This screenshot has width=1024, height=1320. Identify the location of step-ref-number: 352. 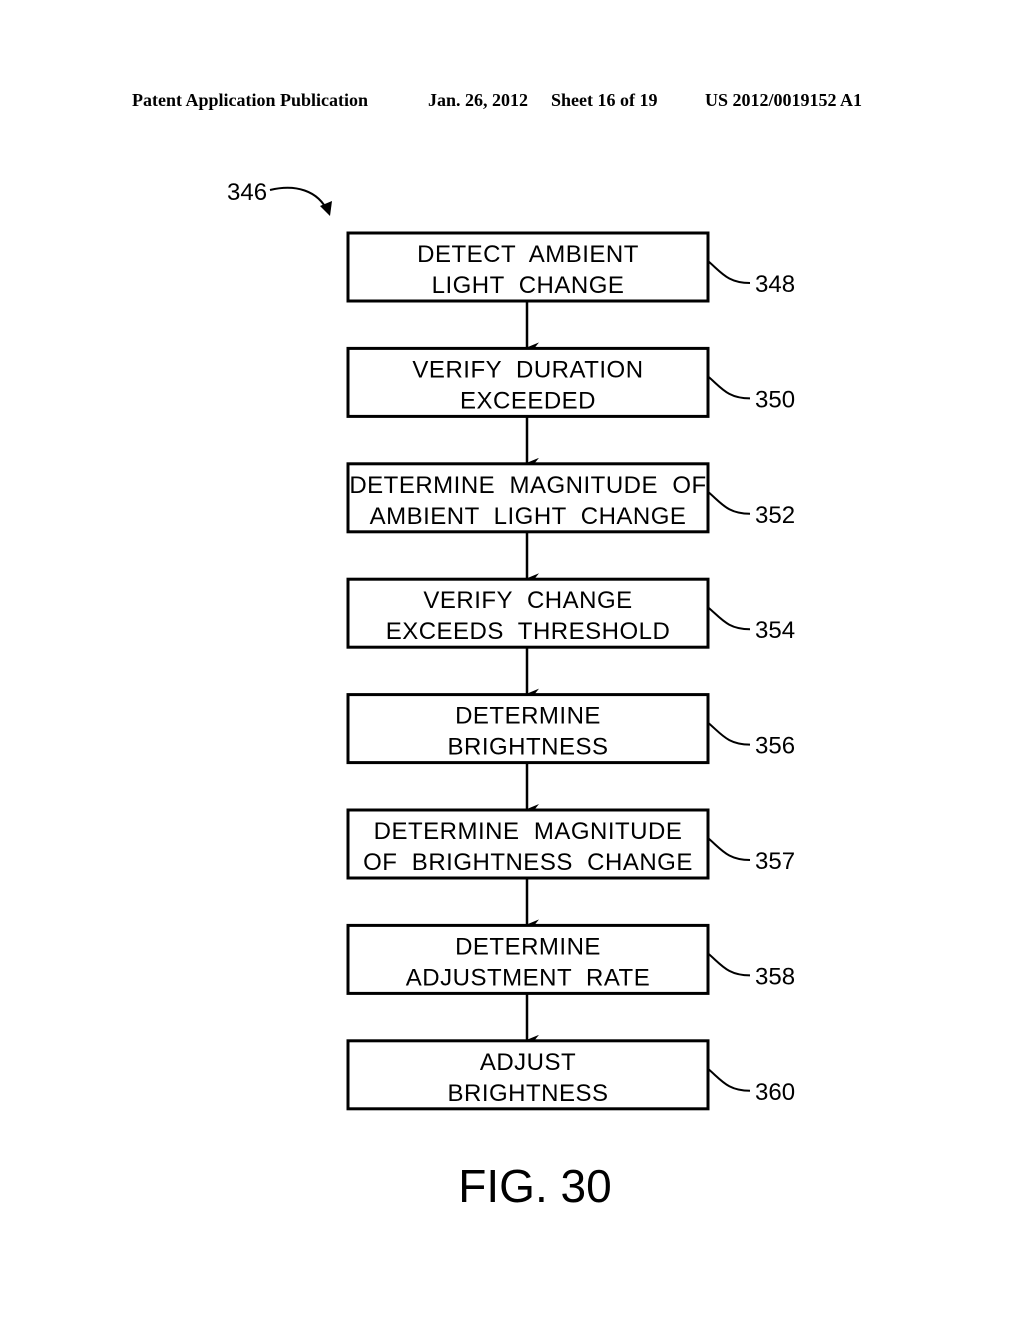
(775, 515).